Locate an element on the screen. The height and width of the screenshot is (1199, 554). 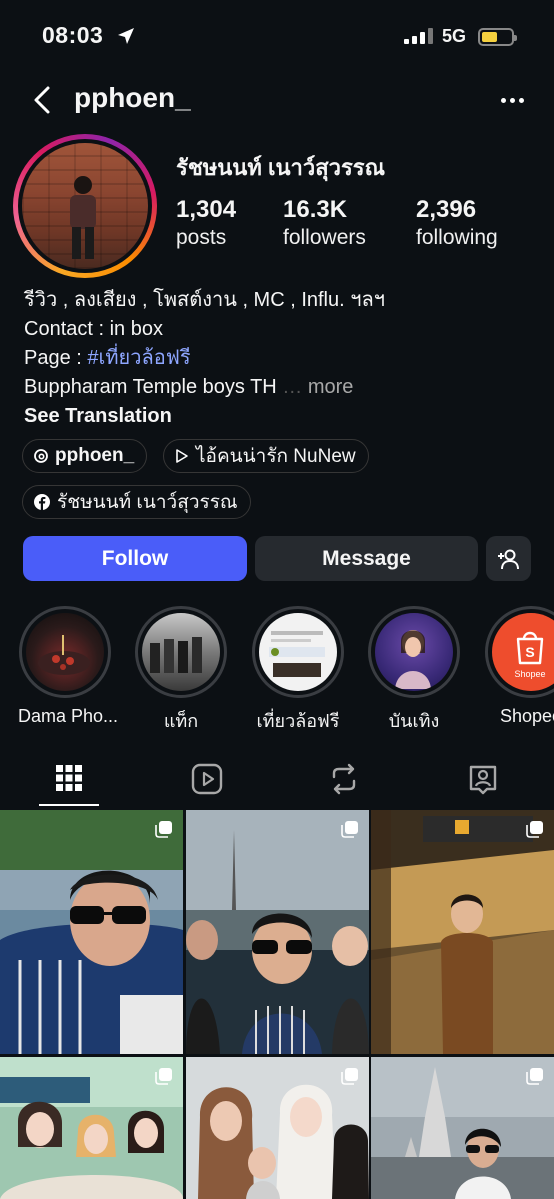
play-icon is located at coordinates (182, 456).